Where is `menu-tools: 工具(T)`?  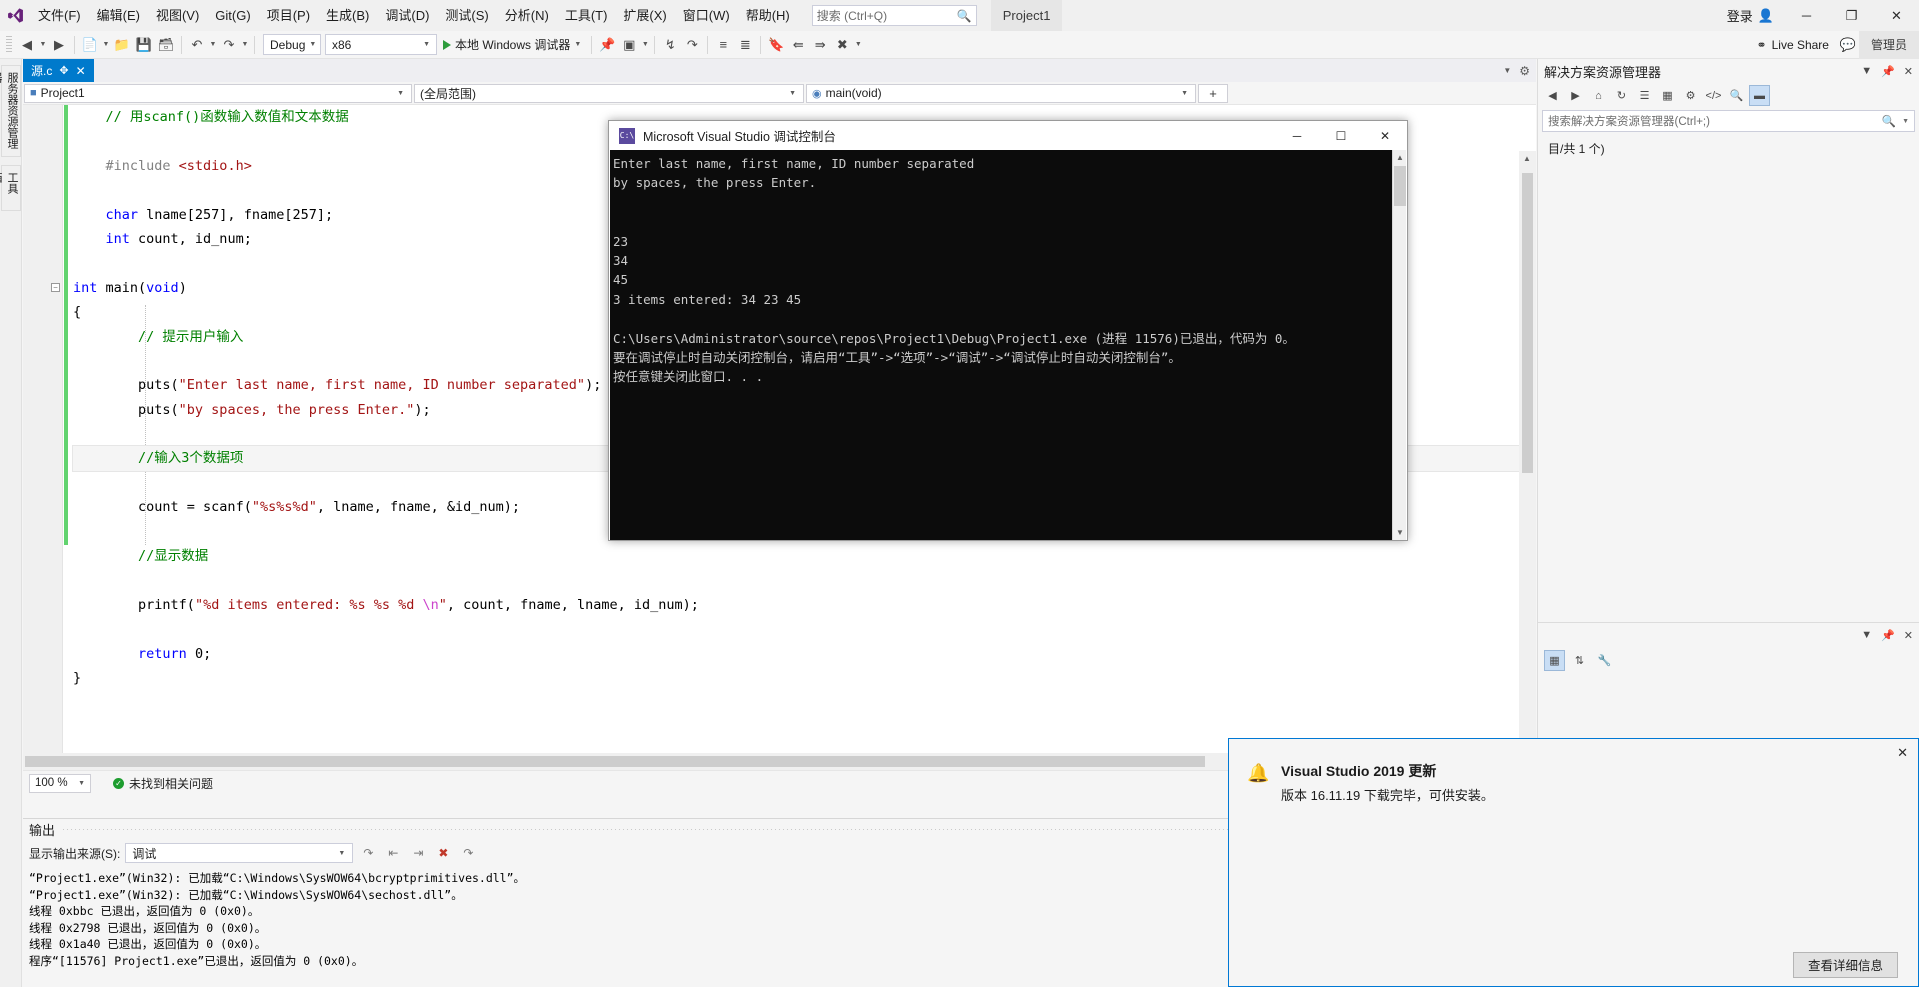
menu-tools: 工具(T) is located at coordinates (586, 15).